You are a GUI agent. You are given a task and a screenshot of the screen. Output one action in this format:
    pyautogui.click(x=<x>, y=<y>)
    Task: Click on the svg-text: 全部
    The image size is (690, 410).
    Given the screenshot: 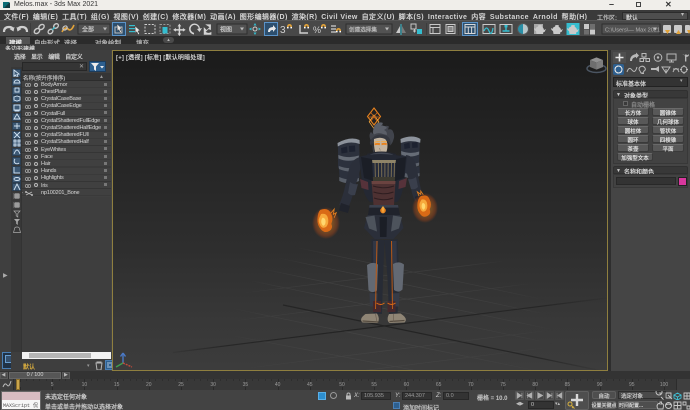 What is the action you would take?
    pyautogui.click(x=87, y=30)
    